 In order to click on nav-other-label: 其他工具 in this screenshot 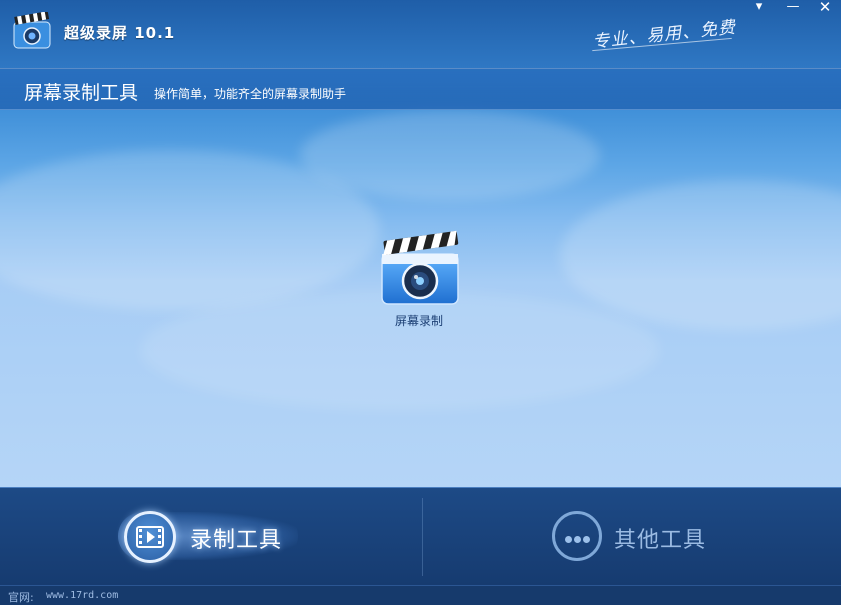, I will do `click(660, 540)`.